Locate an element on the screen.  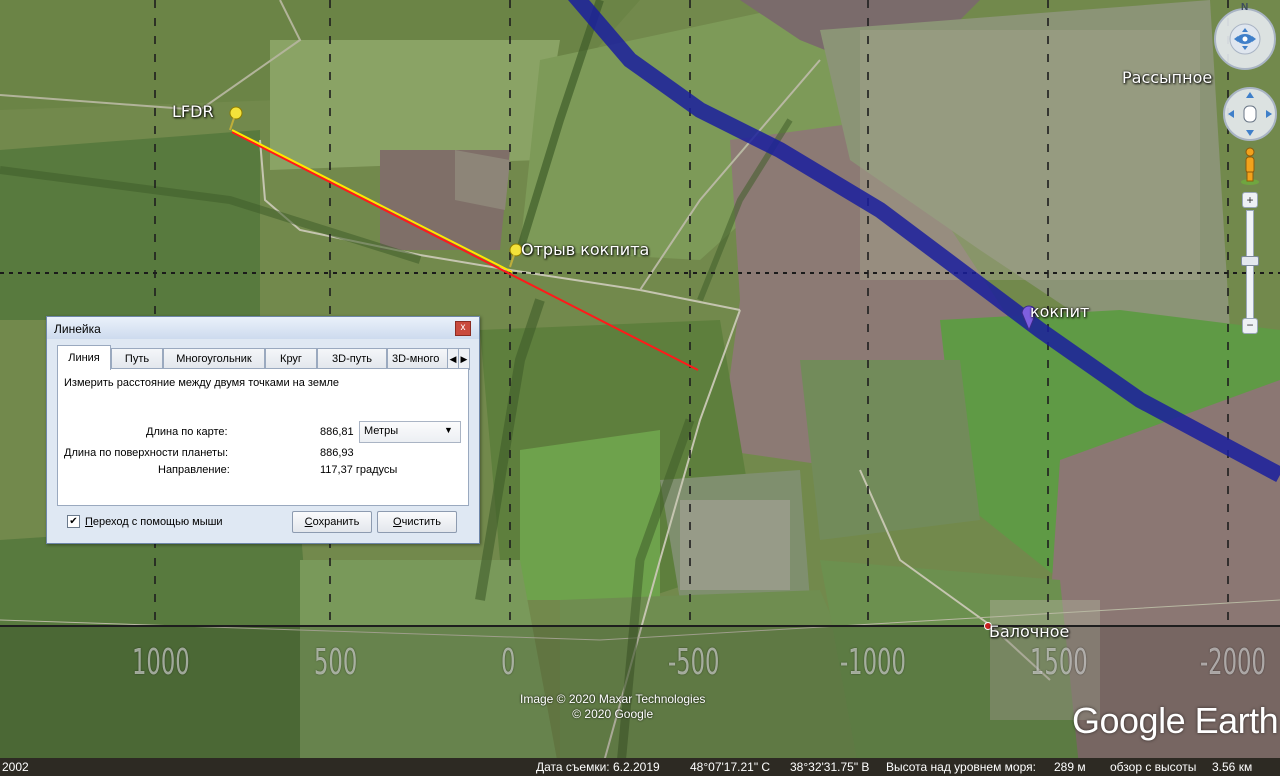
place-label-balochnoe: Балочное is located at coordinates (1029, 631).